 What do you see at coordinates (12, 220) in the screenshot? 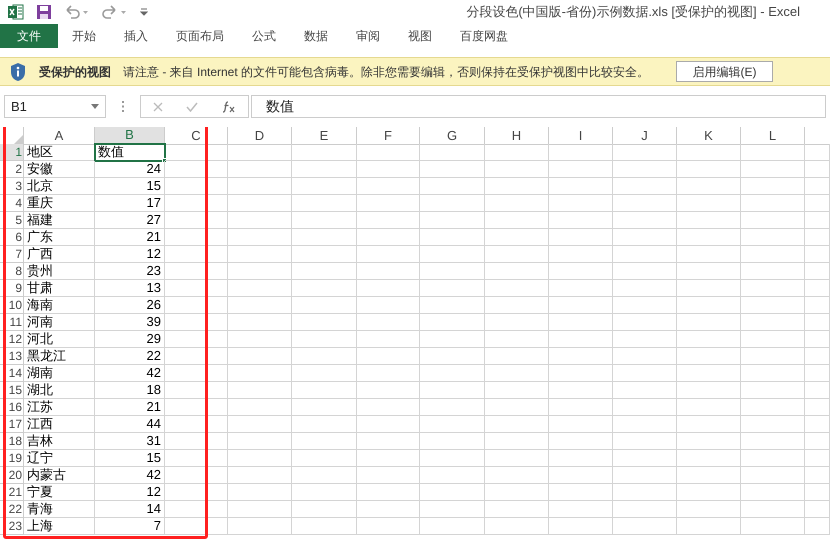
I see `row-header: 5` at bounding box center [12, 220].